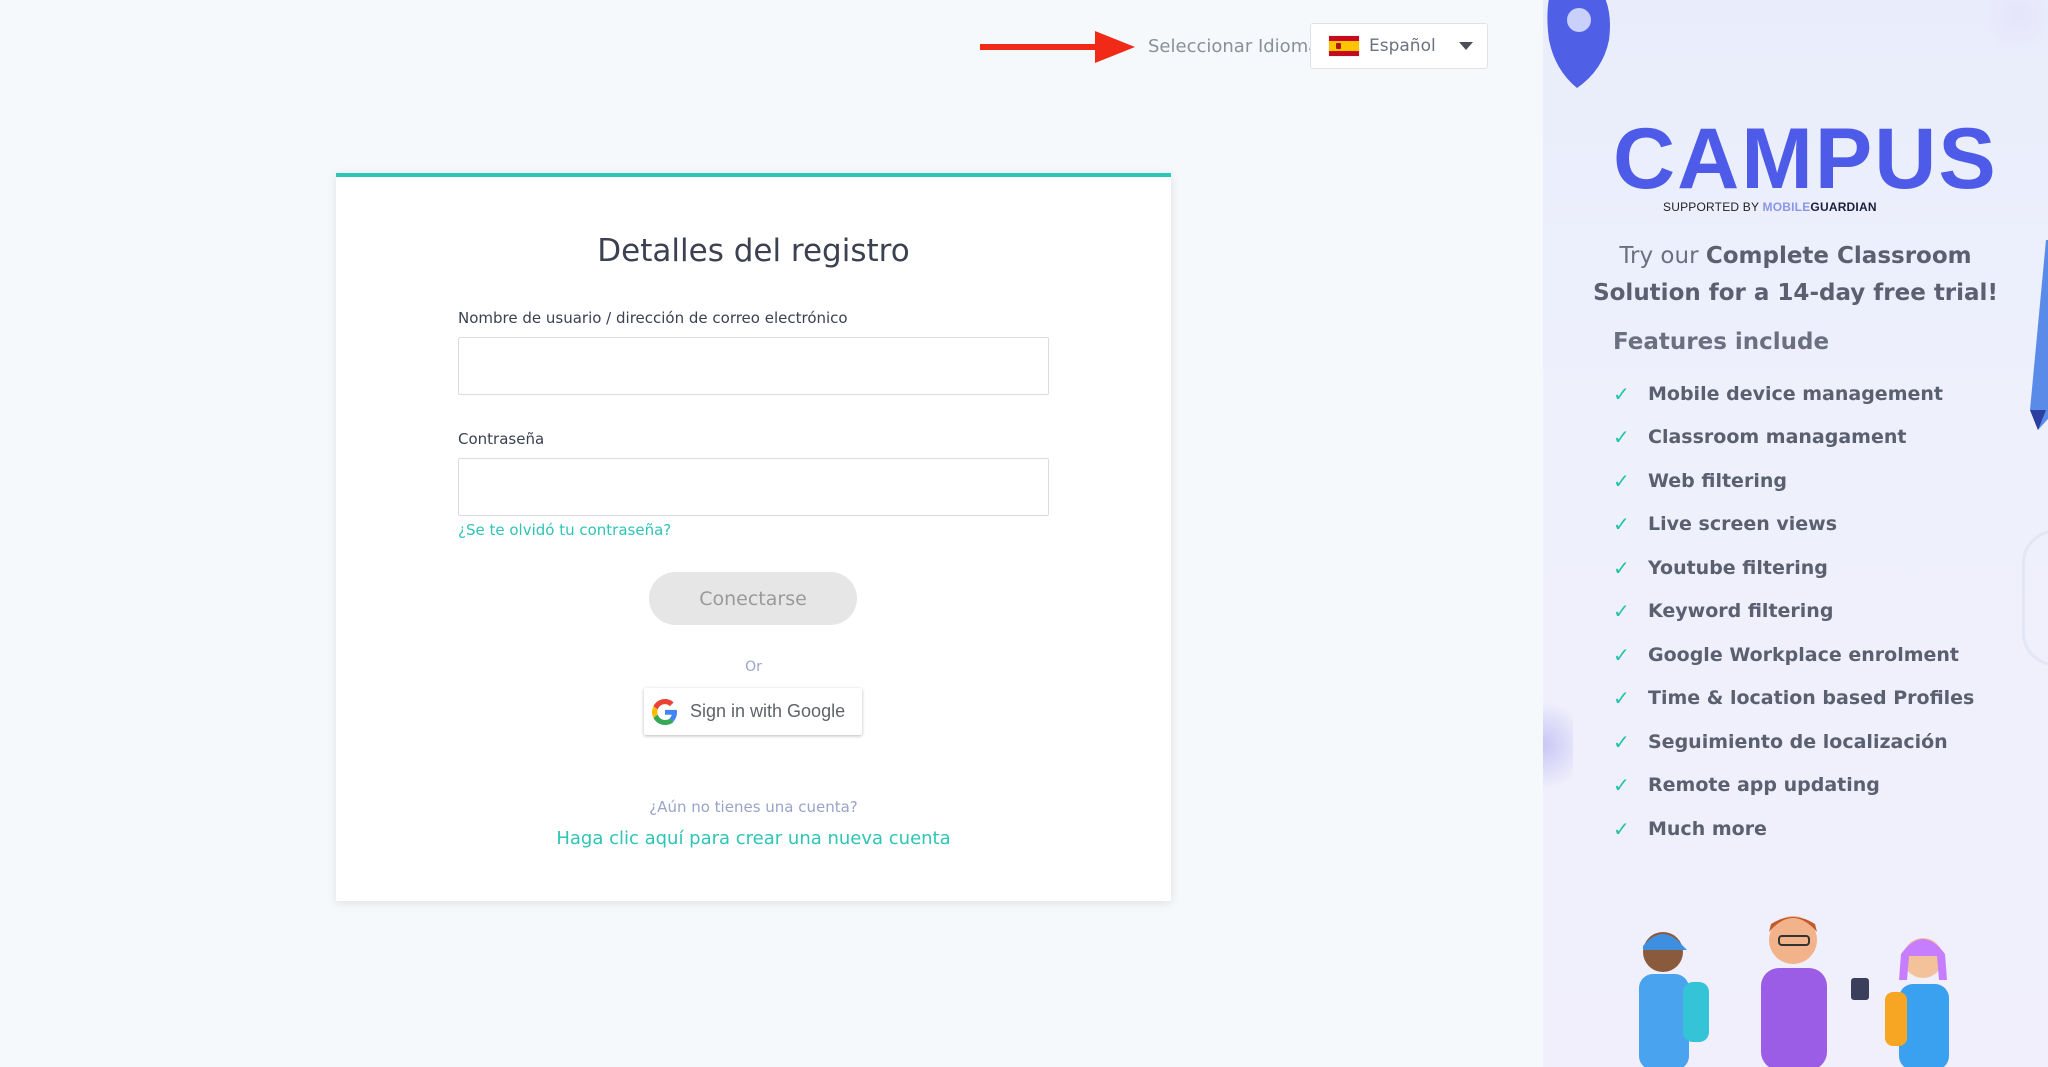 Image resolution: width=2048 pixels, height=1067 pixels. I want to click on list-item: ✓ Much more, so click(1690, 828).